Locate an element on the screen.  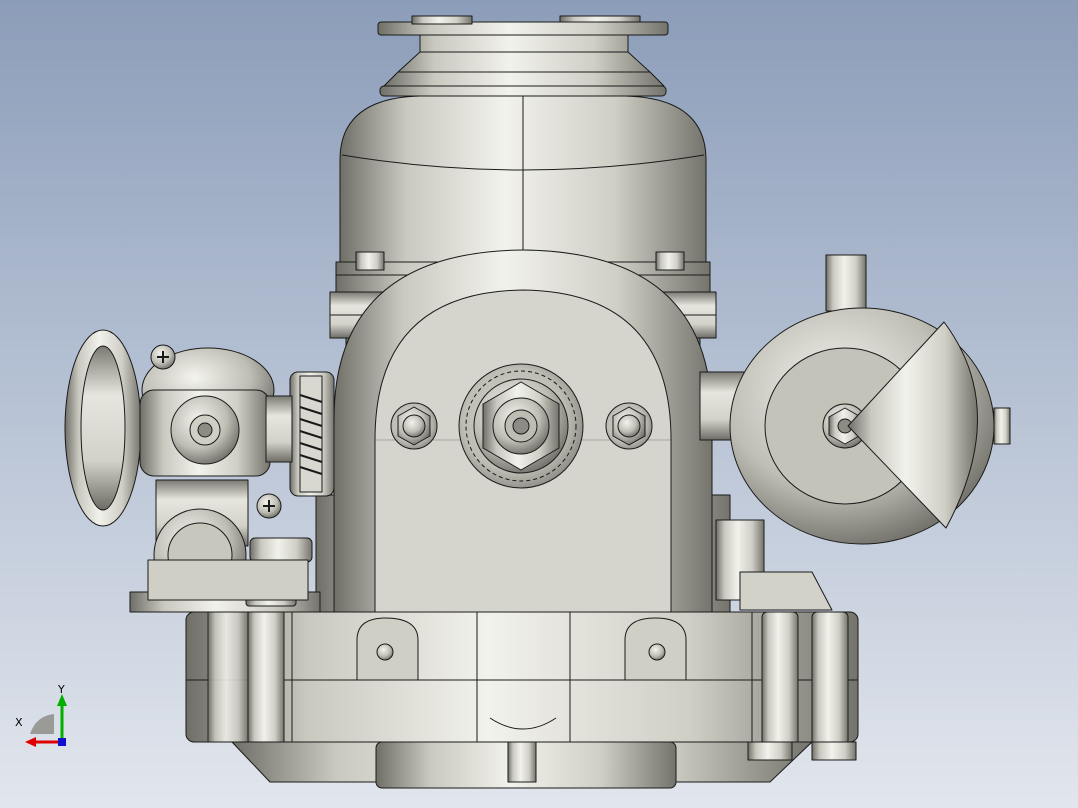
housing-bolt-left is located at coordinates (414, 426).